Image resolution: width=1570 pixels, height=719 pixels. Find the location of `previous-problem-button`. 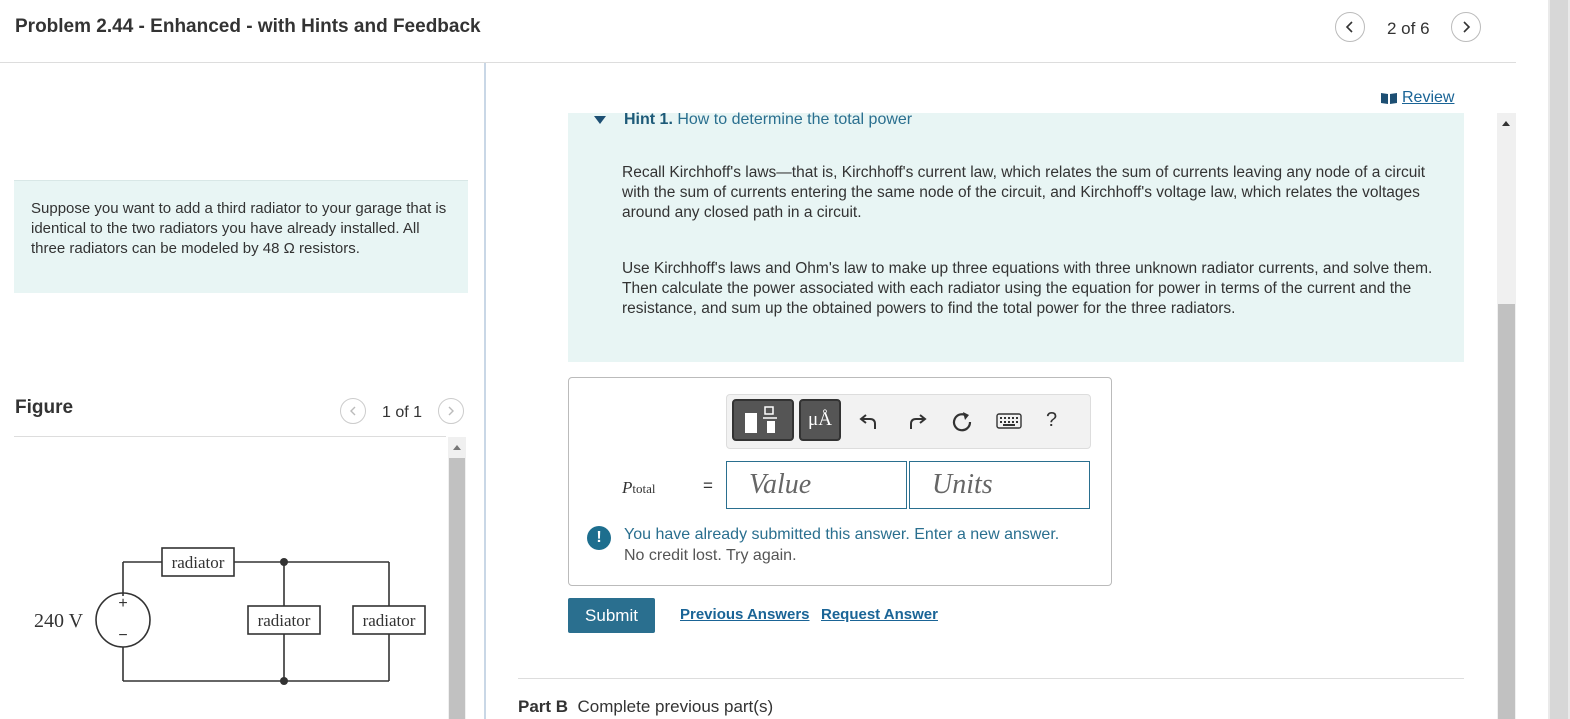

previous-problem-button is located at coordinates (1350, 27).